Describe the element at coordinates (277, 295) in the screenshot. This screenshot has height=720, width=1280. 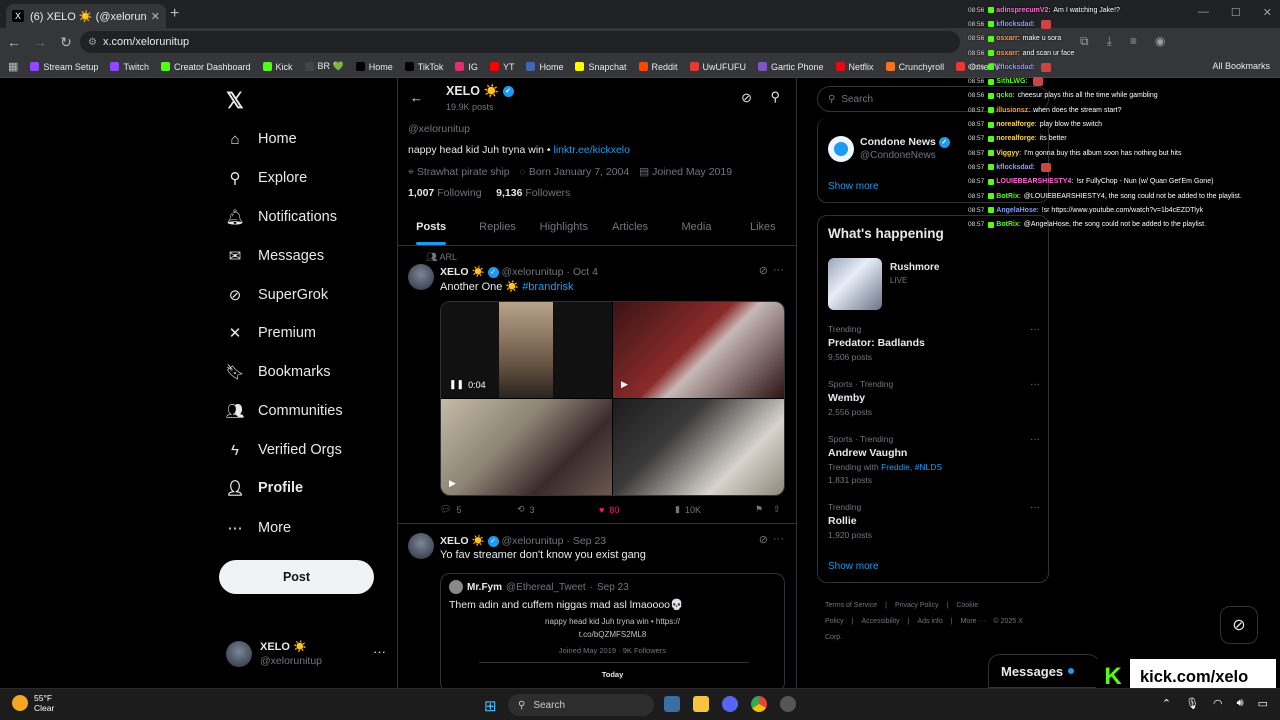
I see `nav-item-supergrok: ⊘ SuperGrok` at that location.